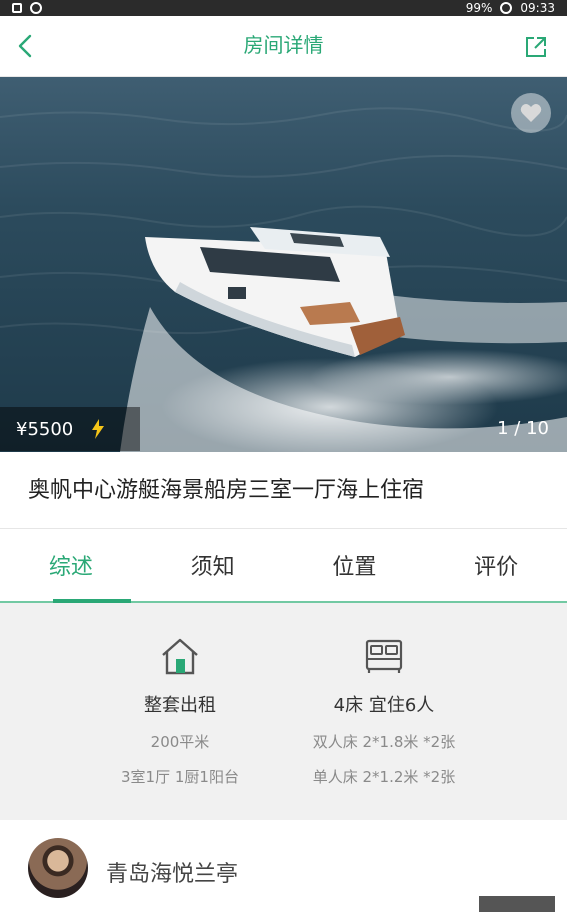 This screenshot has height=912, width=567. What do you see at coordinates (506, 8) in the screenshot?
I see `battery-icon` at bounding box center [506, 8].